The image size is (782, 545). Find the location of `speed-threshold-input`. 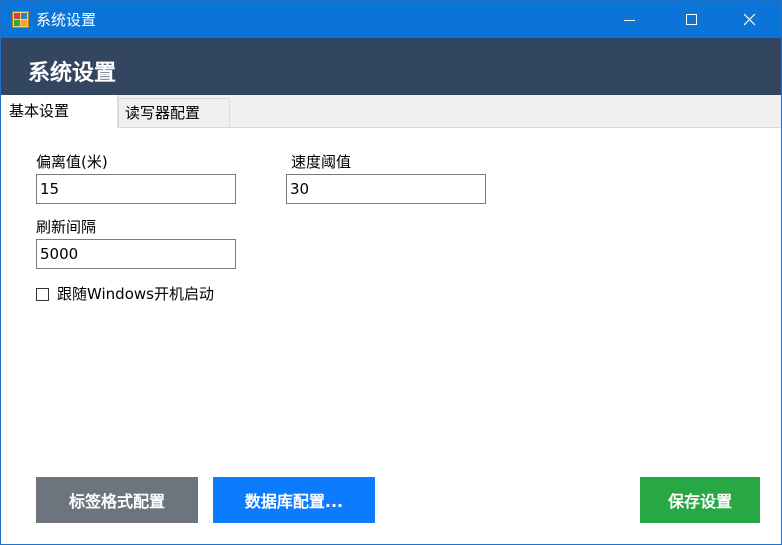

speed-threshold-input is located at coordinates (386, 189).